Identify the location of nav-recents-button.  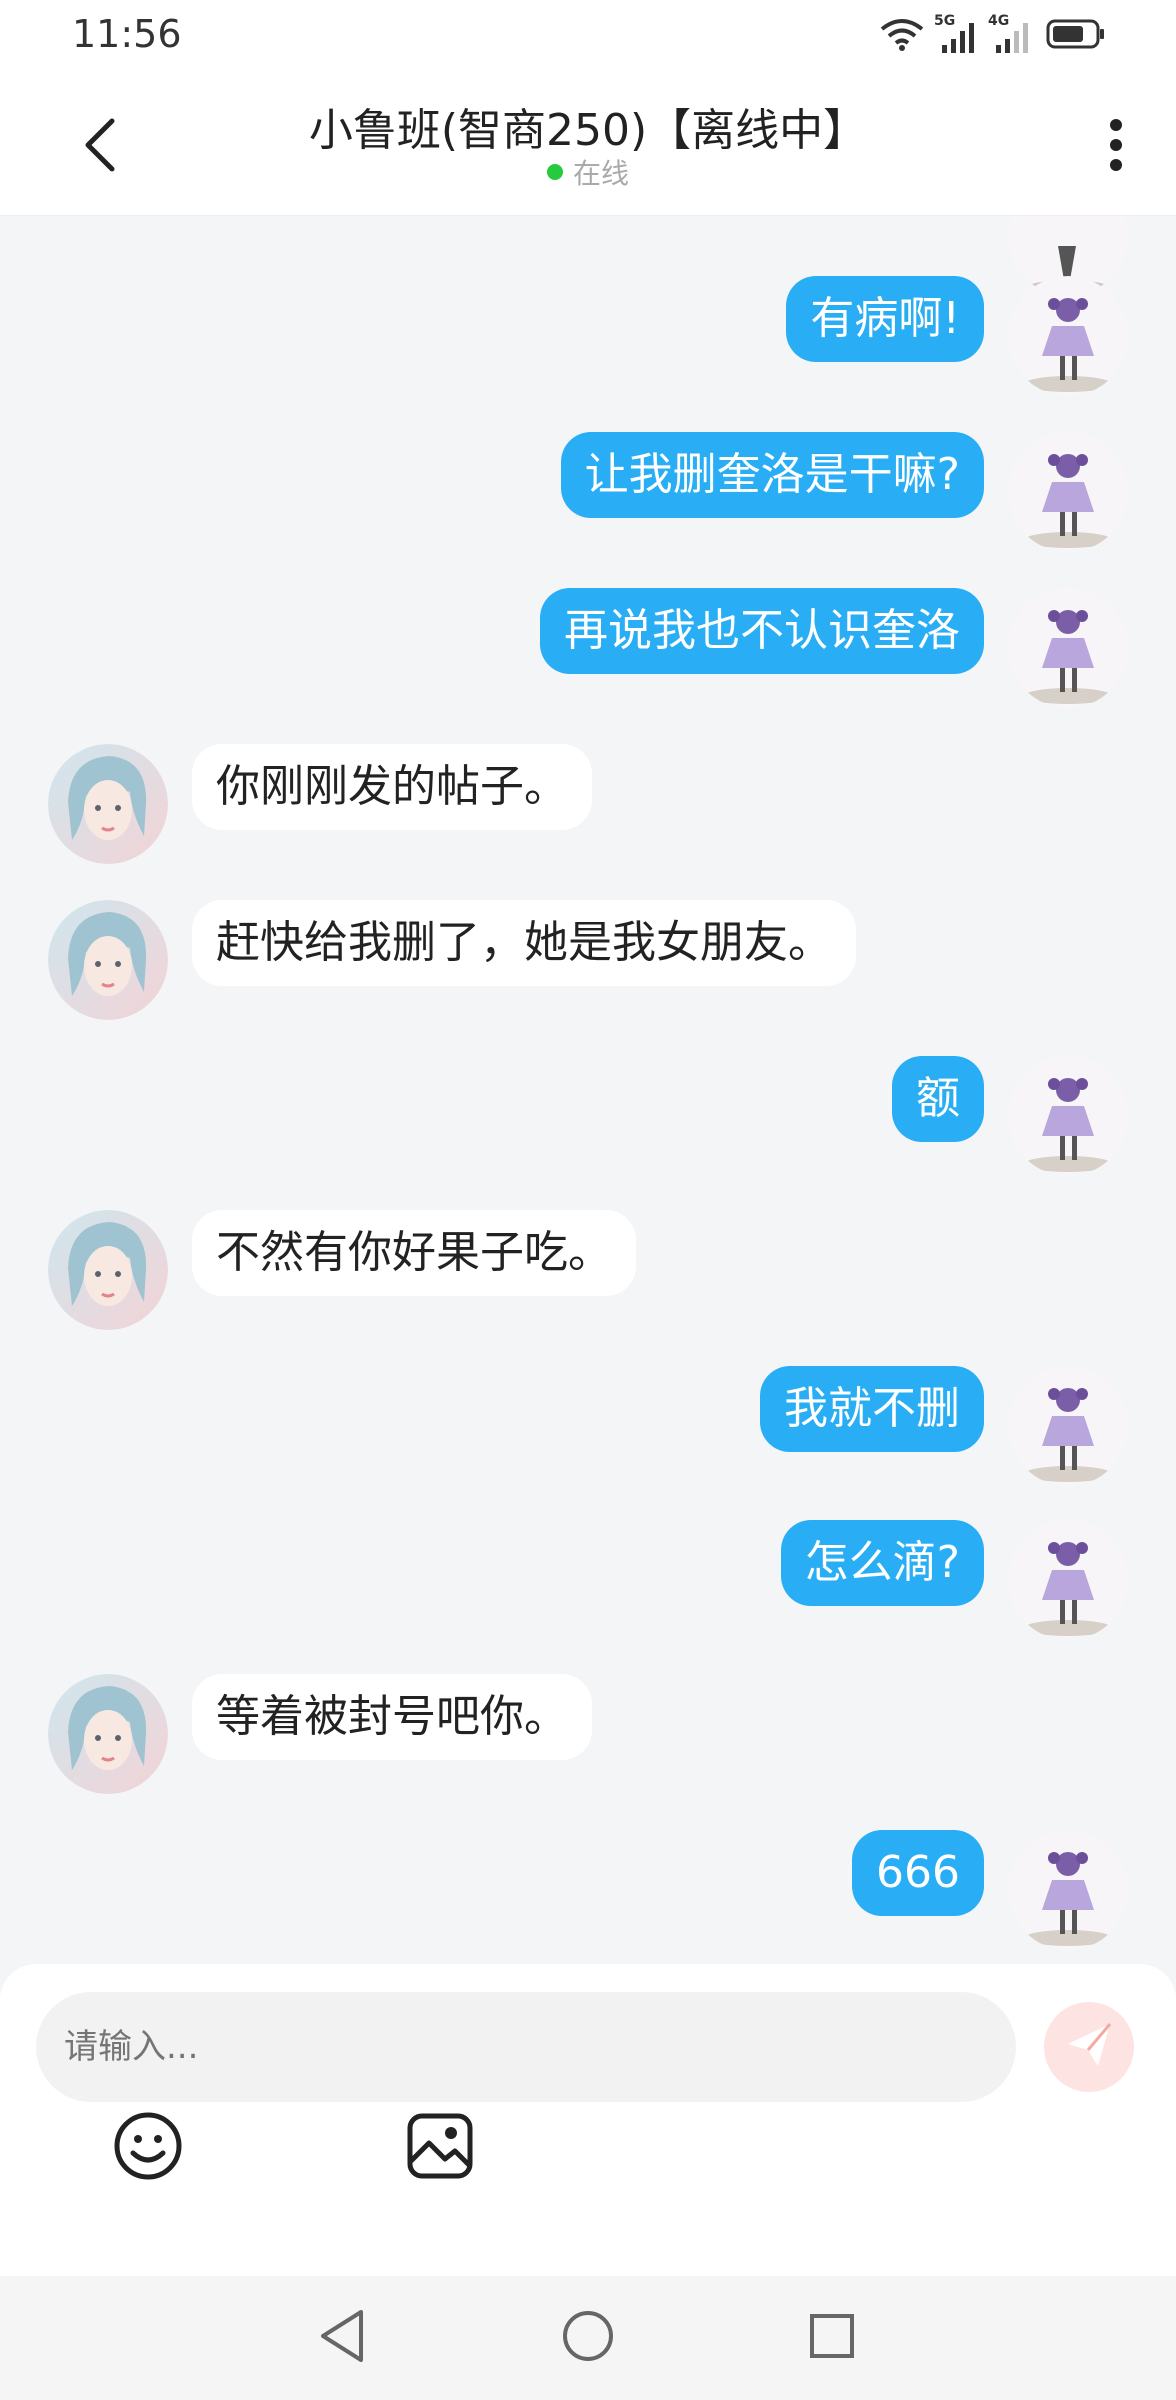
(832, 2338).